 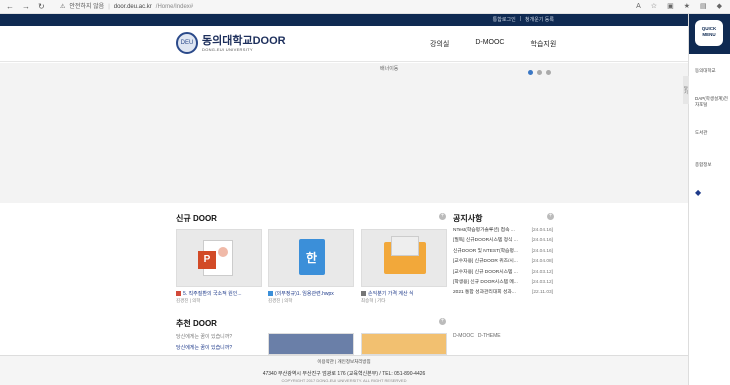 I want to click on quick-item-university: 동의대학교, so click(x=705, y=71).